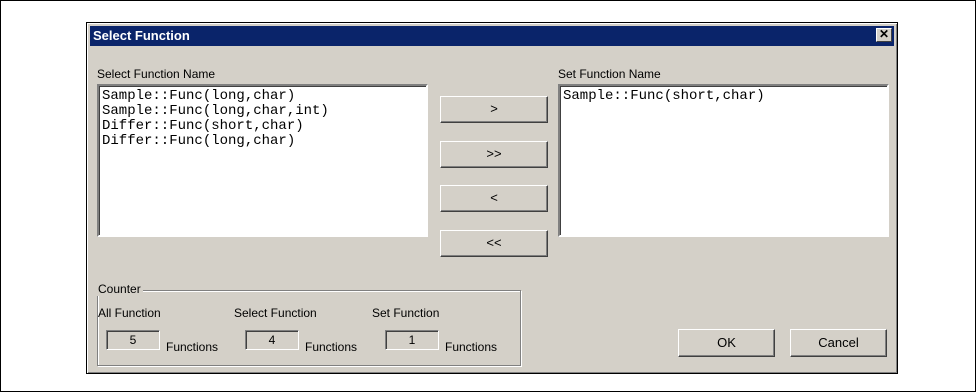 Image resolution: width=976 pixels, height=392 pixels. What do you see at coordinates (471, 347) in the screenshot?
I see `set-function-unit: Functions` at bounding box center [471, 347].